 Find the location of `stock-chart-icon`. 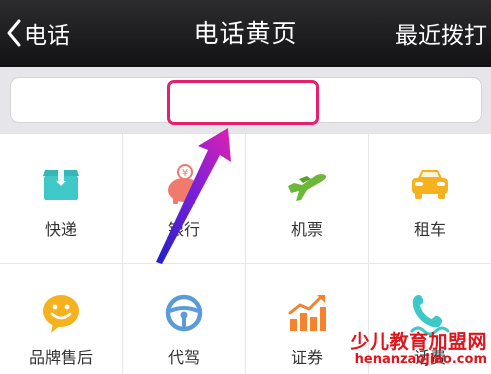

stock-chart-icon is located at coordinates (307, 313).